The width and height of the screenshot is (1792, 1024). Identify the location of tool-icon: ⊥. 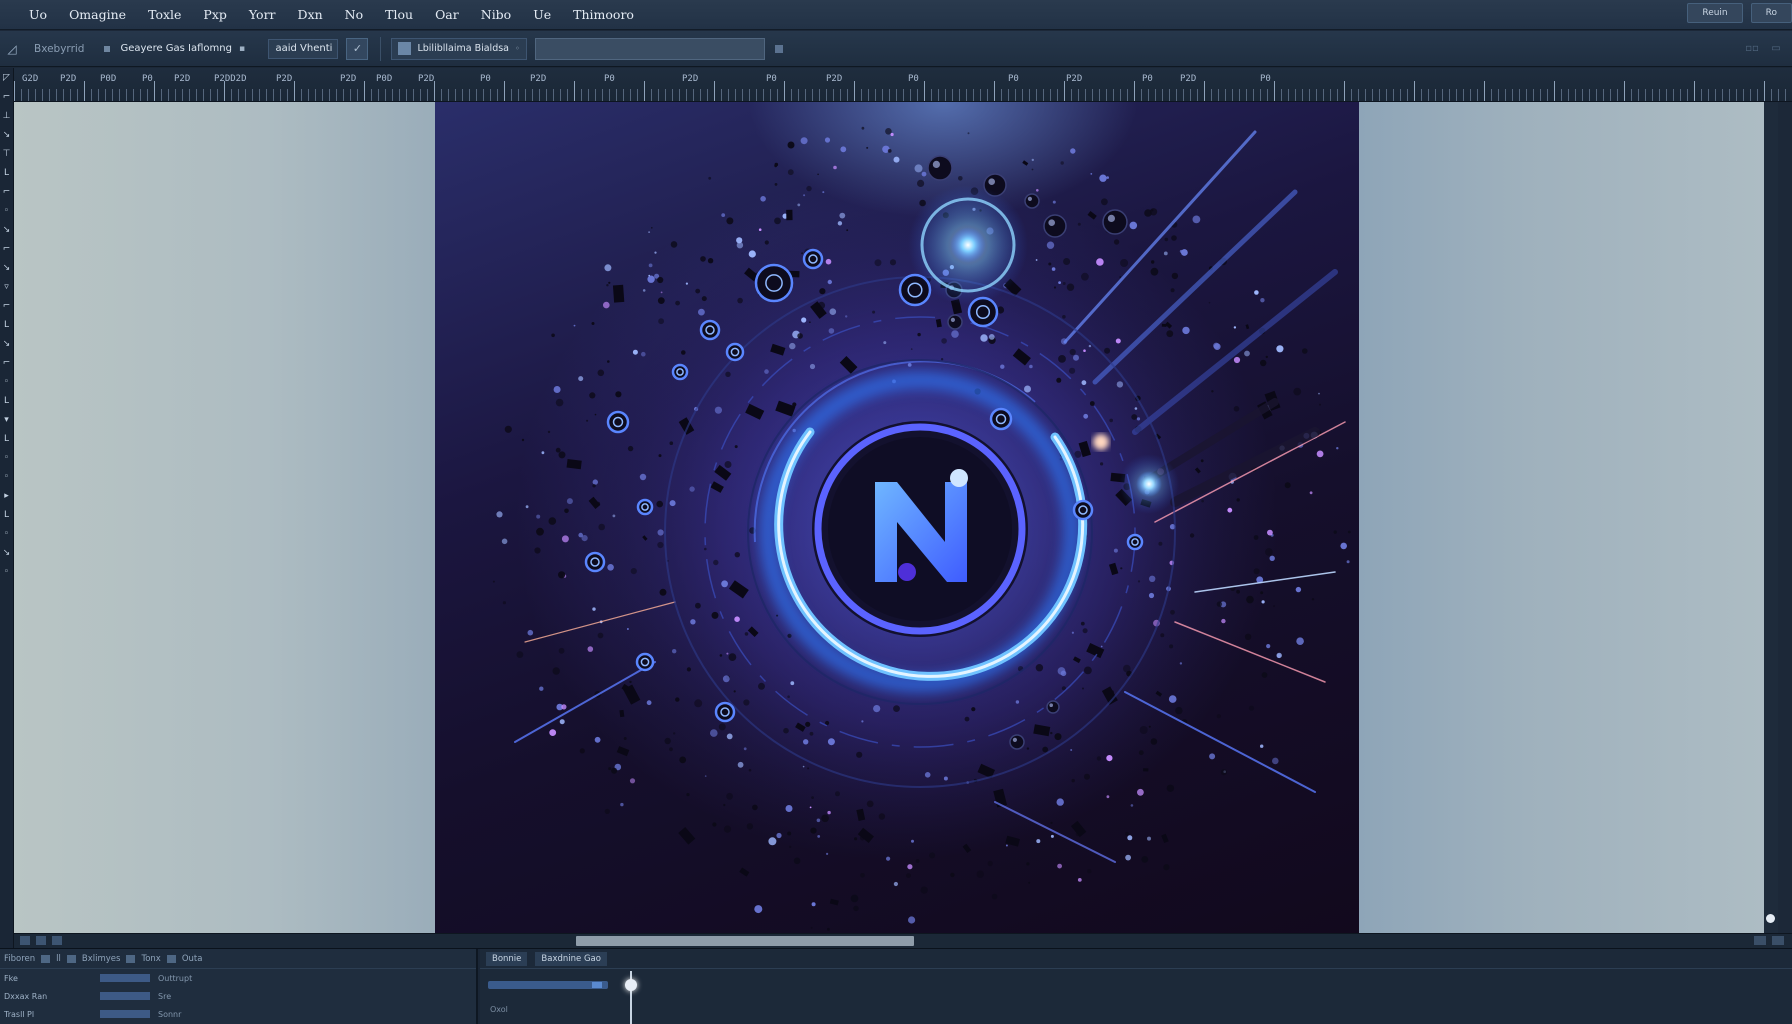
(6, 115).